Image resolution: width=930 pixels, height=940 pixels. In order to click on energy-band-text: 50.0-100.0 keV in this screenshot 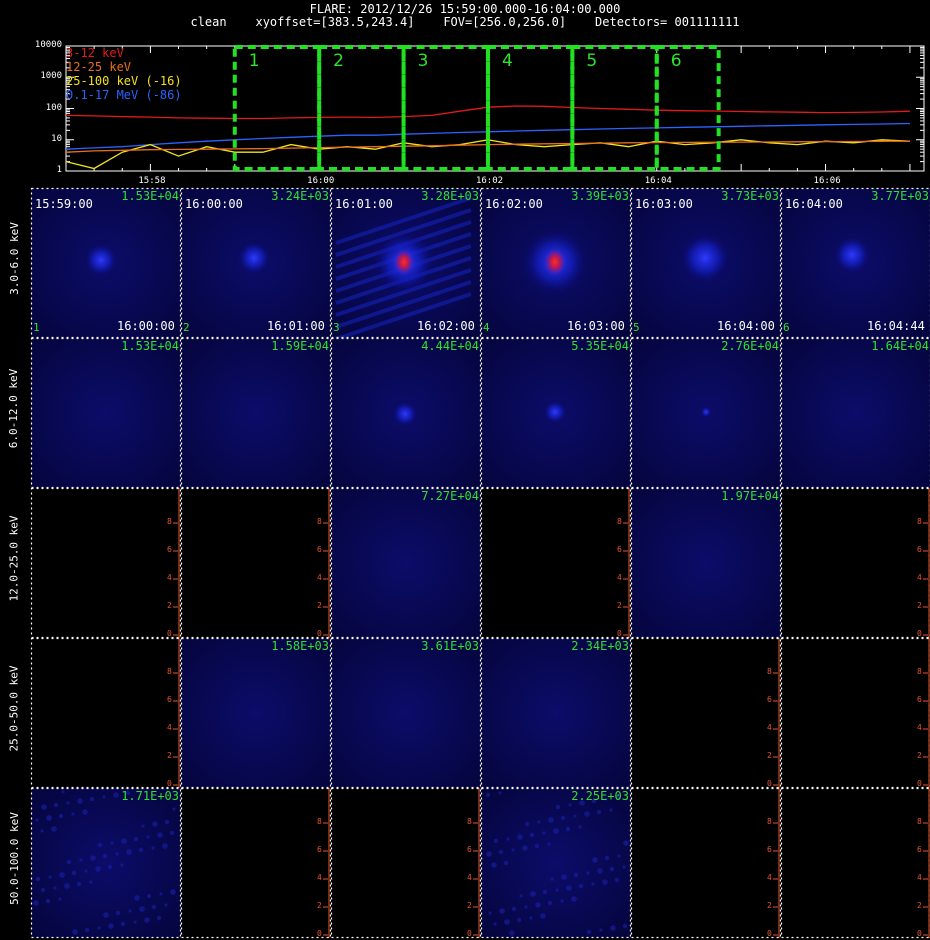, I will do `click(14, 858)`.